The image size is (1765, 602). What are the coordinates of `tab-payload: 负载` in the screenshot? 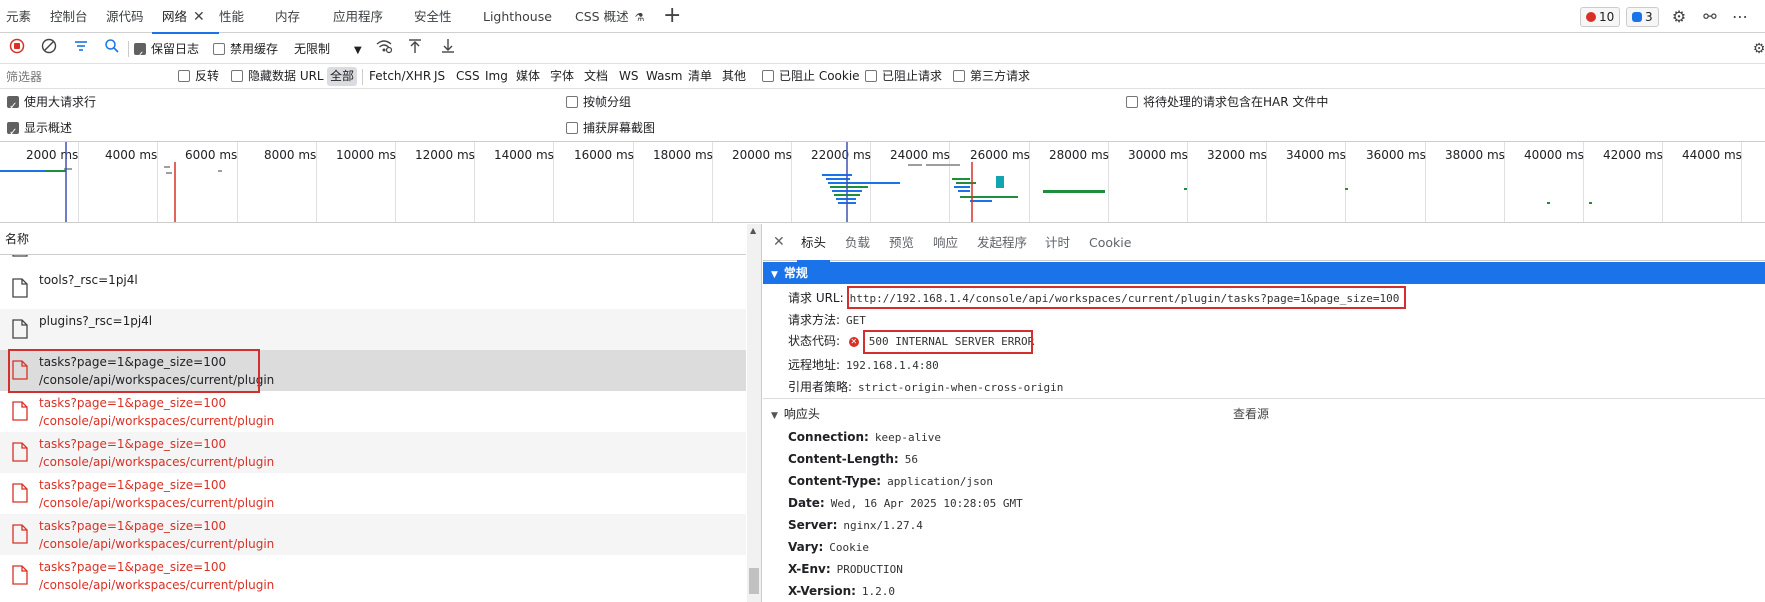 It's located at (857, 242).